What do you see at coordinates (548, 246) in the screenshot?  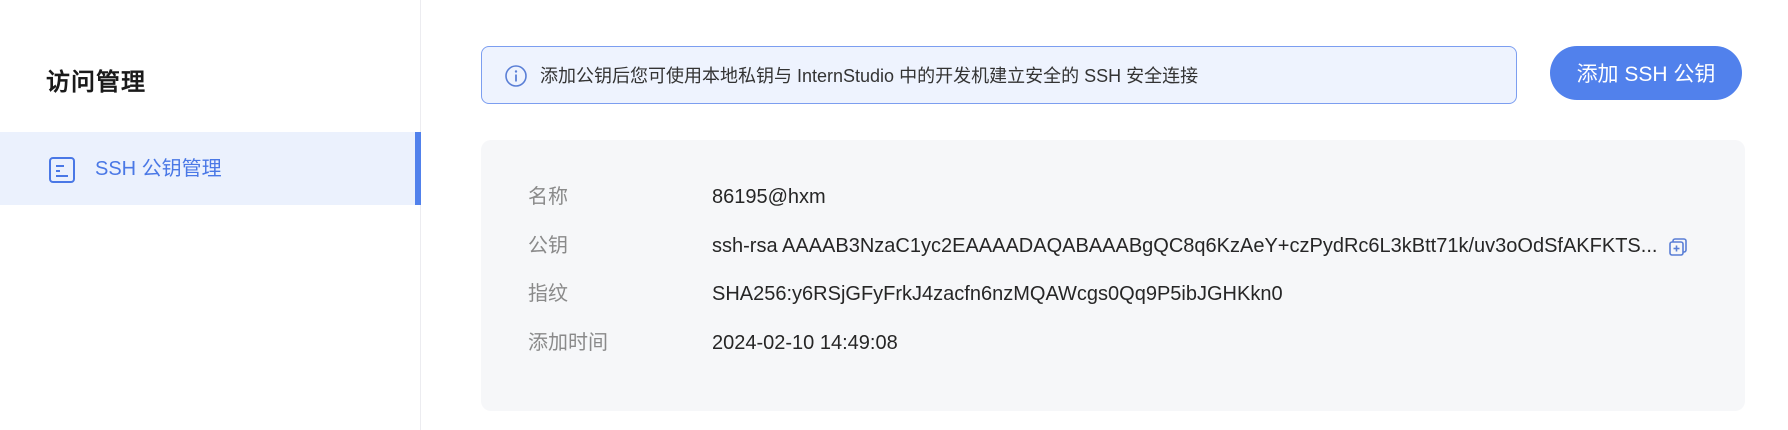 I see `public-key-label: 公钥` at bounding box center [548, 246].